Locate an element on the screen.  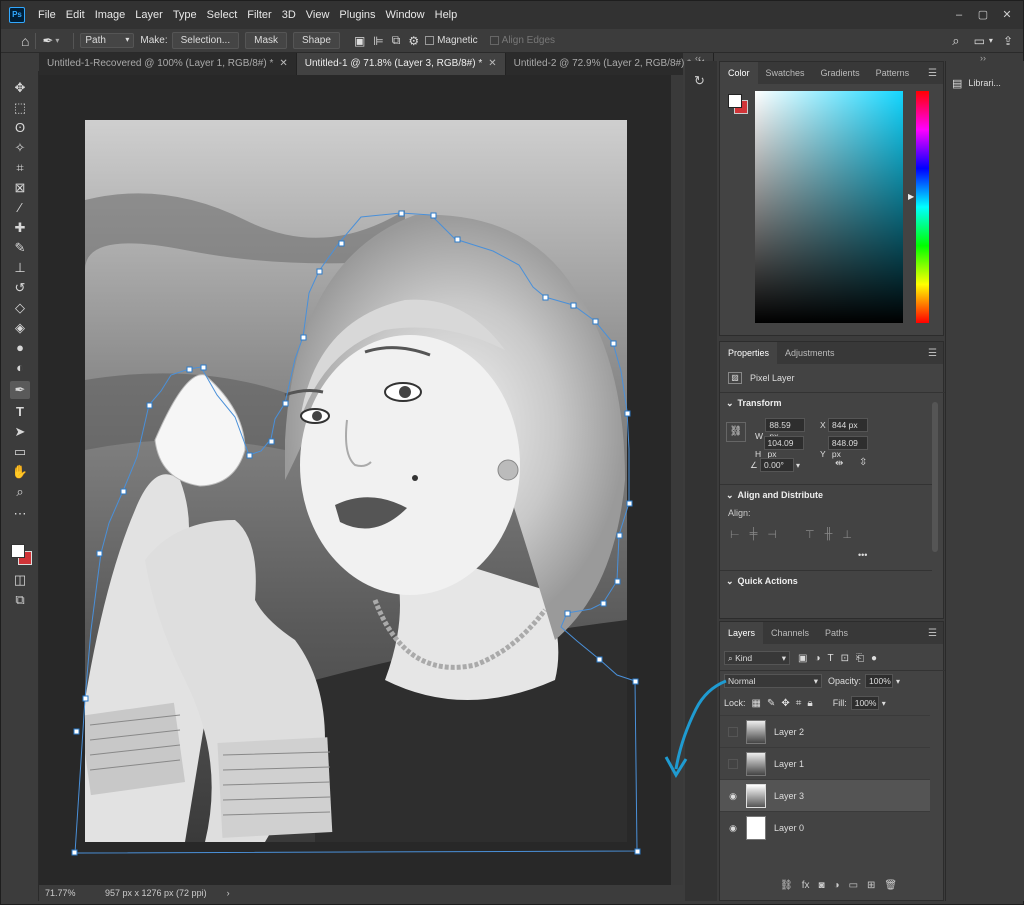
align-bottom-icon: ⊥ is located at coordinates (847, 534).